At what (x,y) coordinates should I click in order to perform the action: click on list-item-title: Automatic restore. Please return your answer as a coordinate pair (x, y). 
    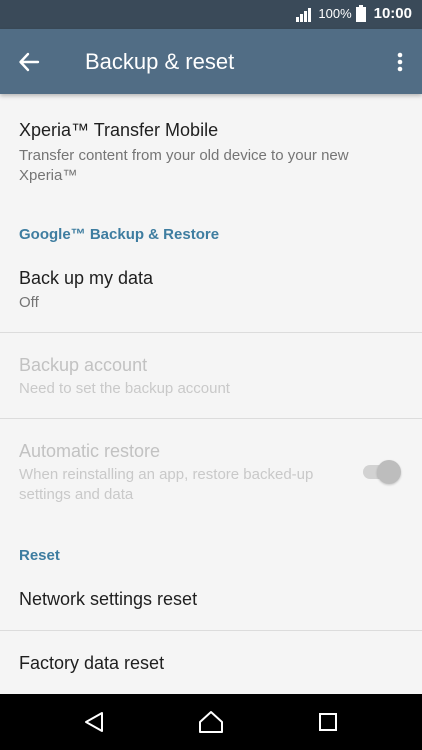
    Looking at the image, I should click on (90, 451).